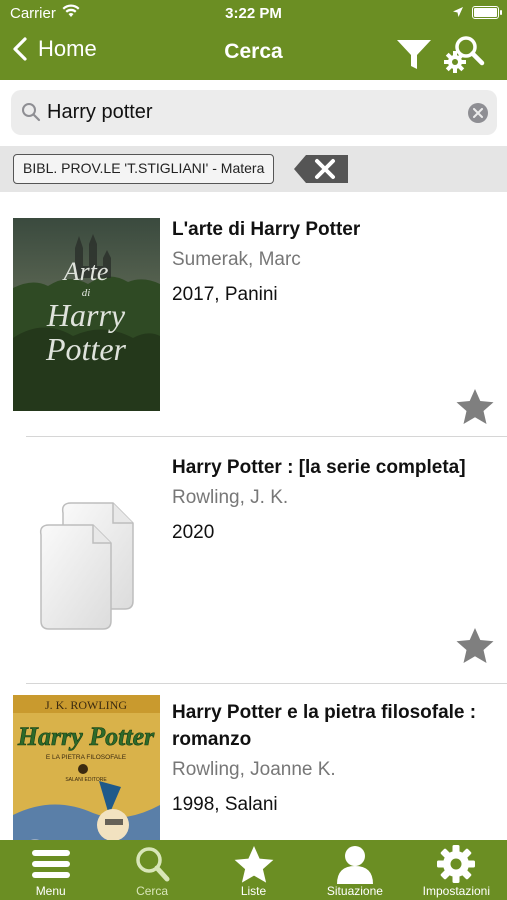 This screenshot has width=507, height=900. Describe the element at coordinates (50, 891) in the screenshot. I see `tab-label: Menu` at that location.